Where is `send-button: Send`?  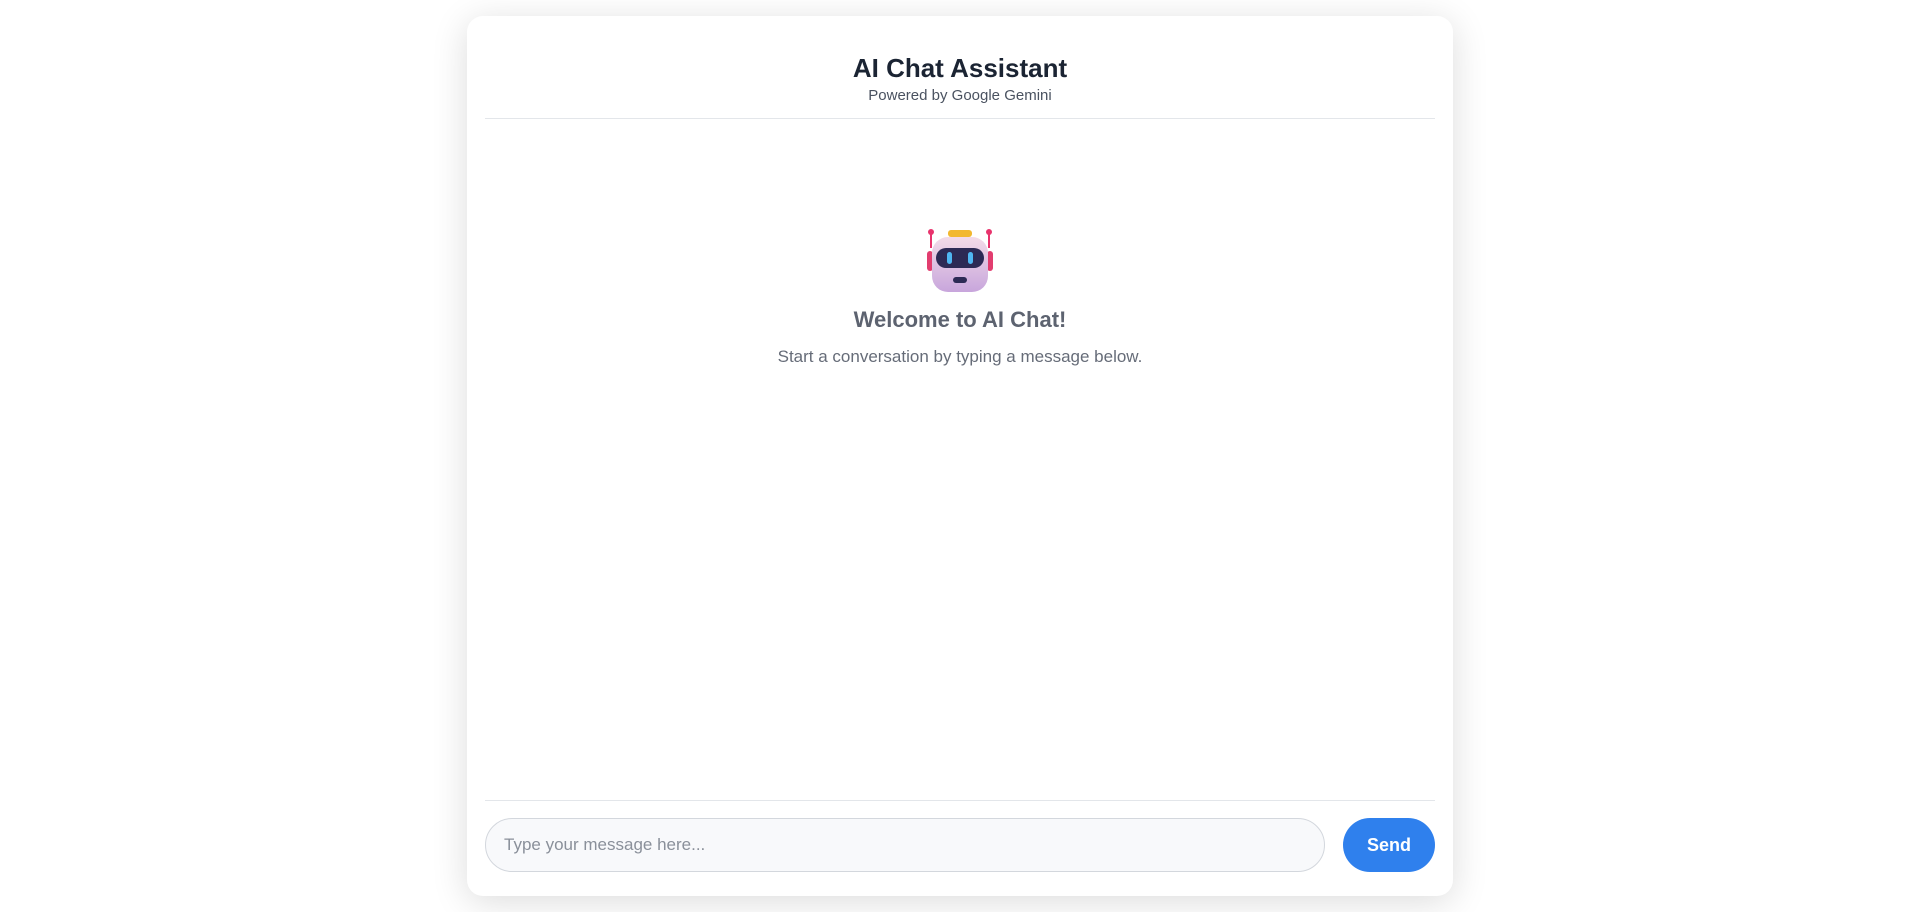 send-button: Send is located at coordinates (1389, 845).